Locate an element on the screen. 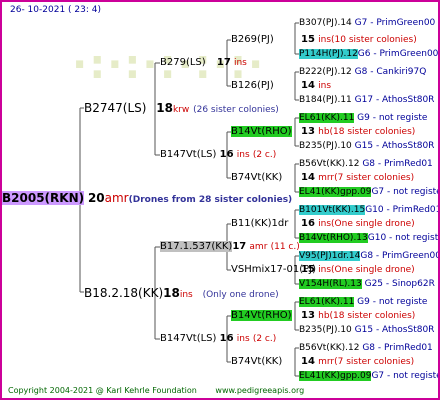 This screenshot has height=400, width=440. g4-queen-6-id: B235(PJ).10 is located at coordinates (325, 146).